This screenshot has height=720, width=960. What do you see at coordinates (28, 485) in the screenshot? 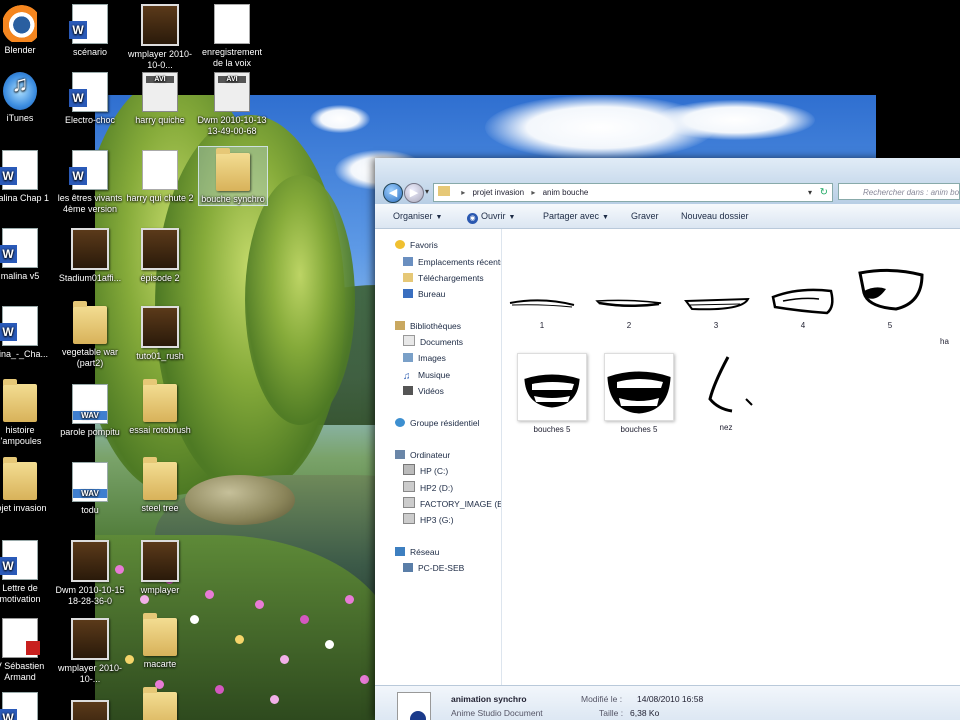
I see `desktop-icon-projet-invasion: rojet invasion` at bounding box center [28, 485].